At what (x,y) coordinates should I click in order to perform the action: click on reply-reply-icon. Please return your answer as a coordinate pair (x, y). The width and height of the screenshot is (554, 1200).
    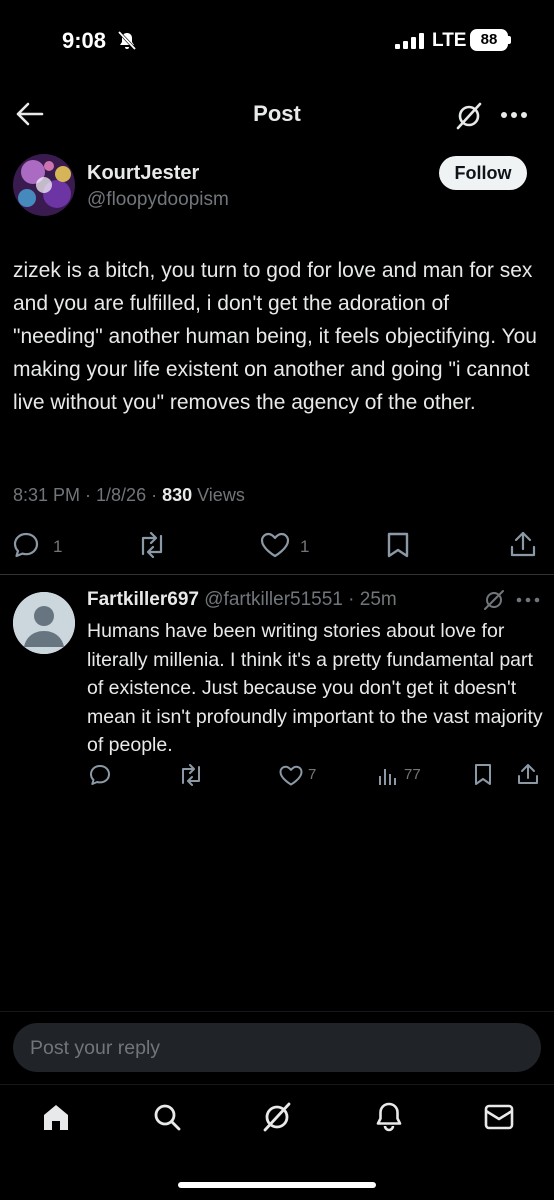
    Looking at the image, I should click on (100, 775).